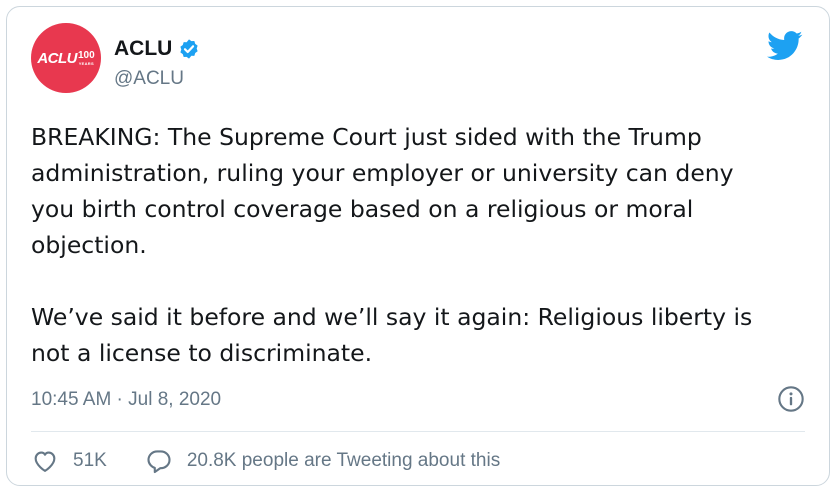  Describe the element at coordinates (57, 58) in the screenshot. I see `avatar-logo-text: ACLU` at that location.